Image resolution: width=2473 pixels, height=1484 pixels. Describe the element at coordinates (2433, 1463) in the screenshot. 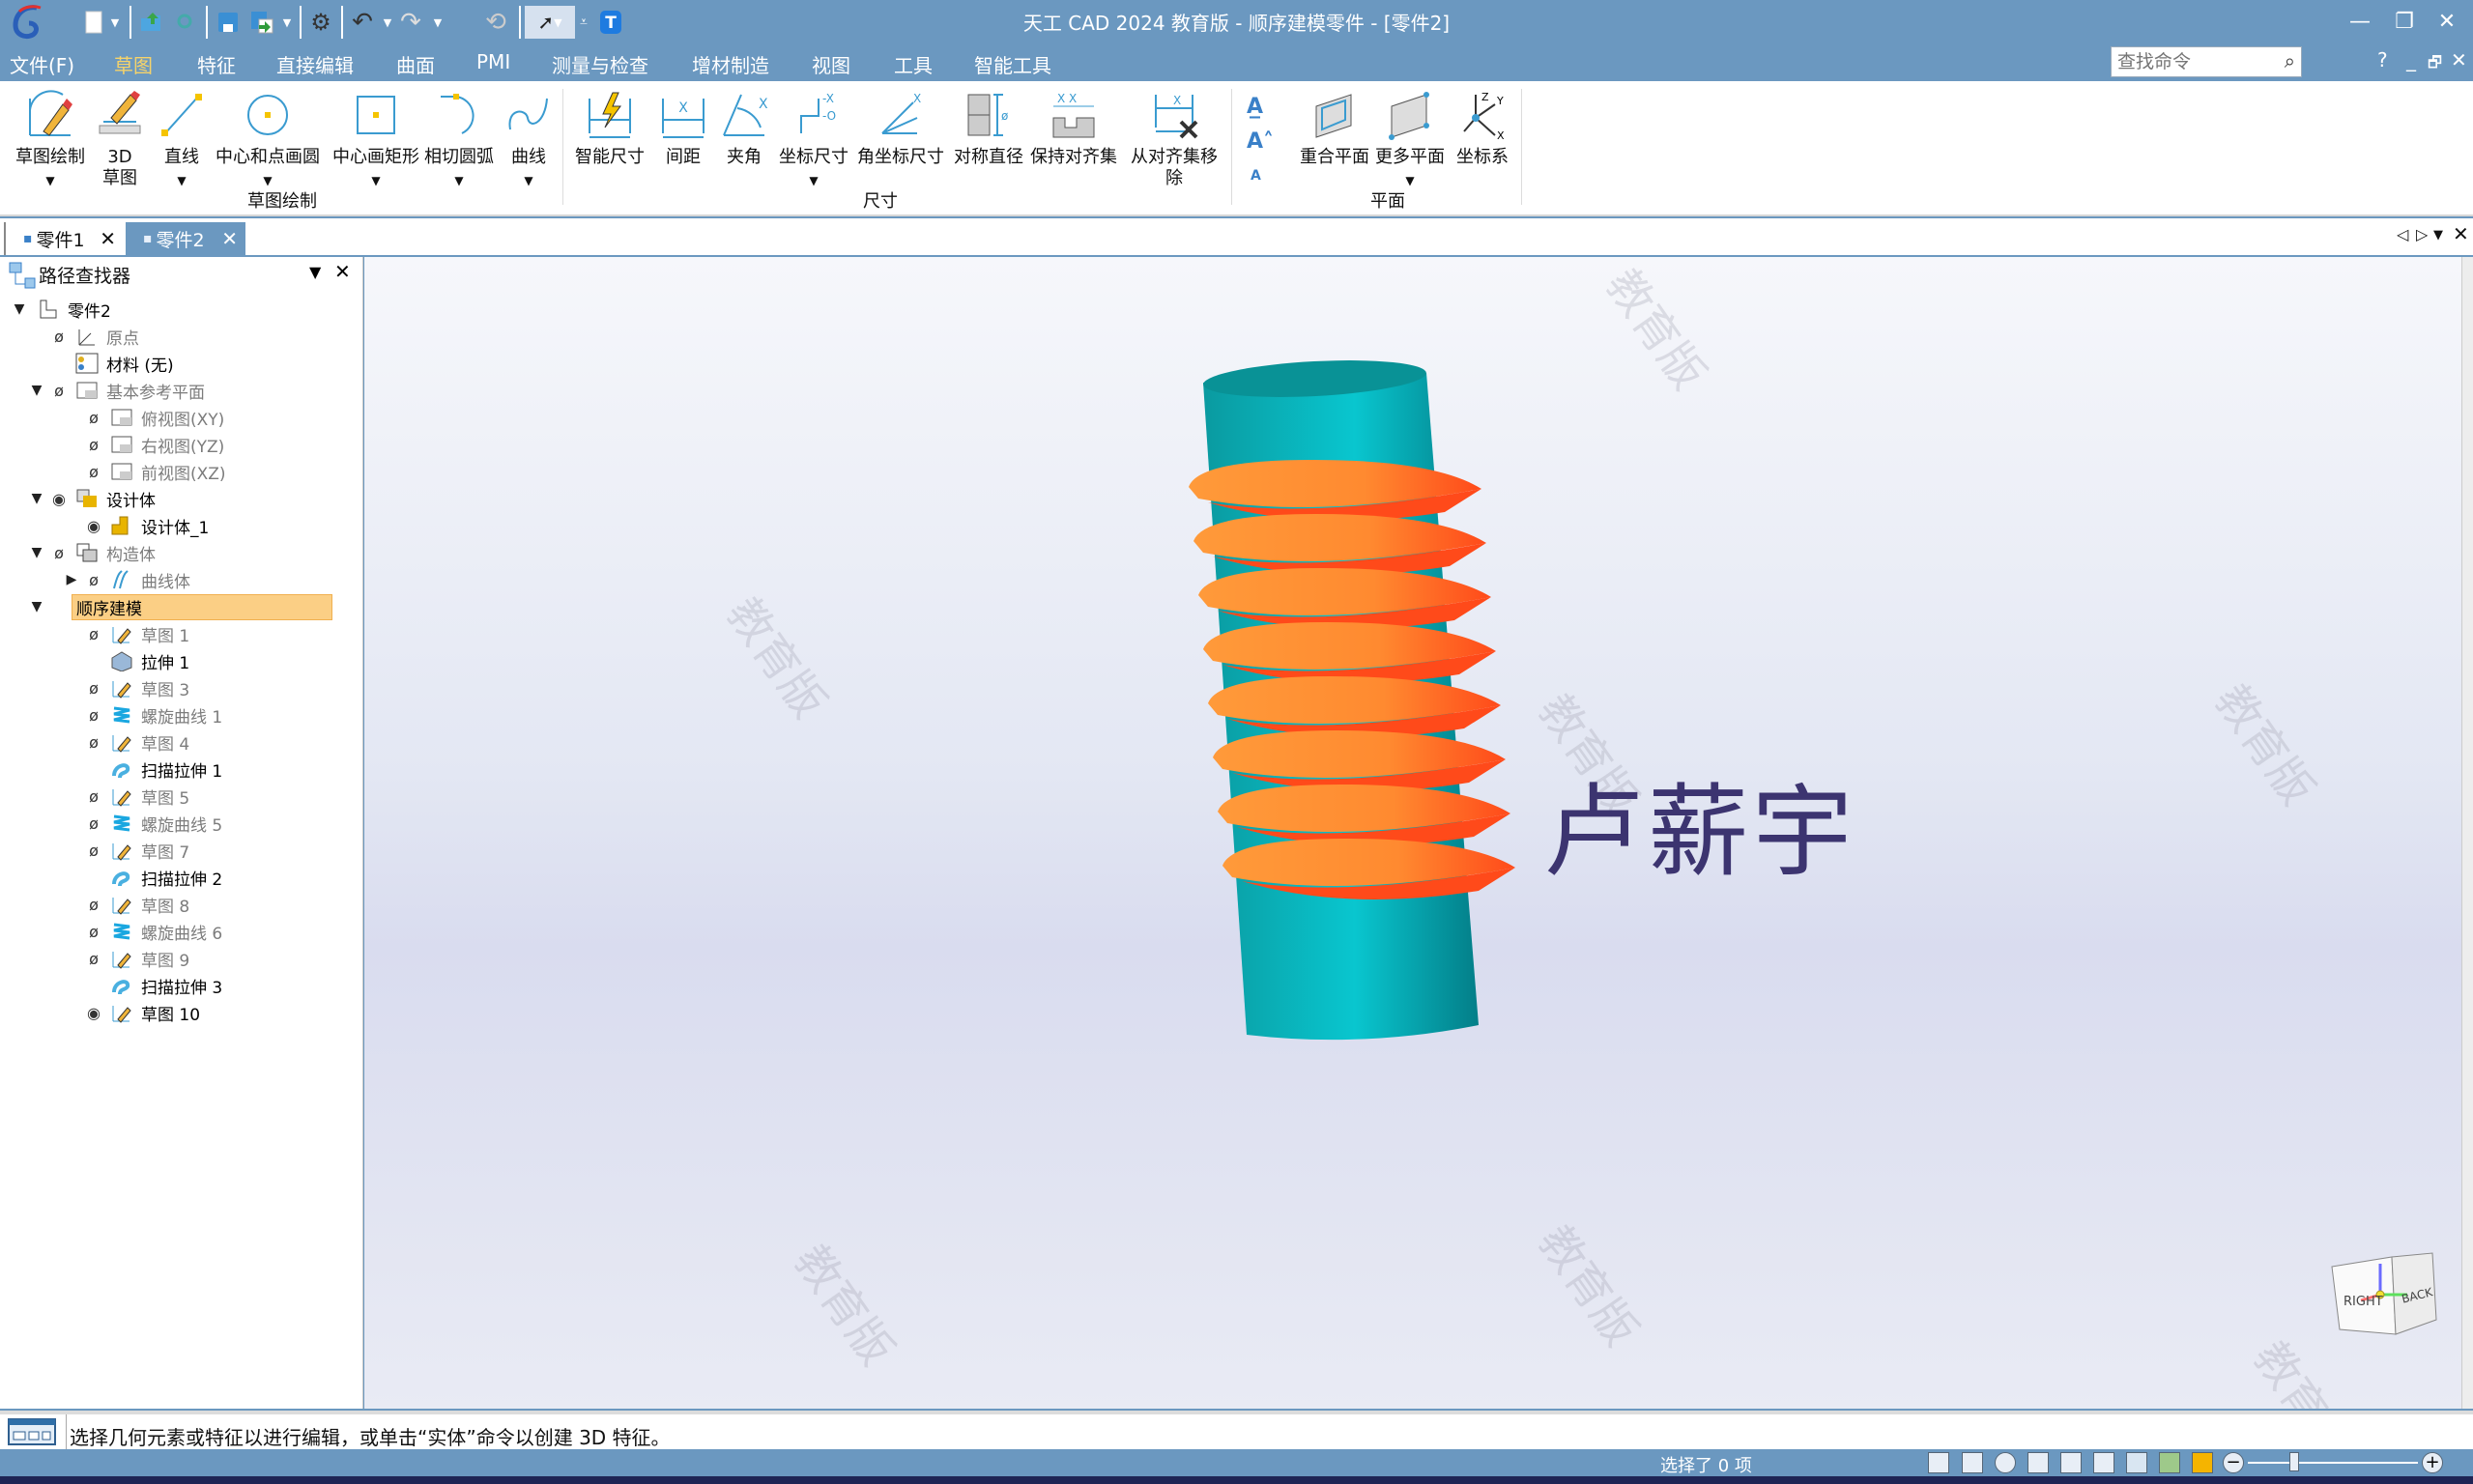

I see `zoom-in-button: +` at that location.